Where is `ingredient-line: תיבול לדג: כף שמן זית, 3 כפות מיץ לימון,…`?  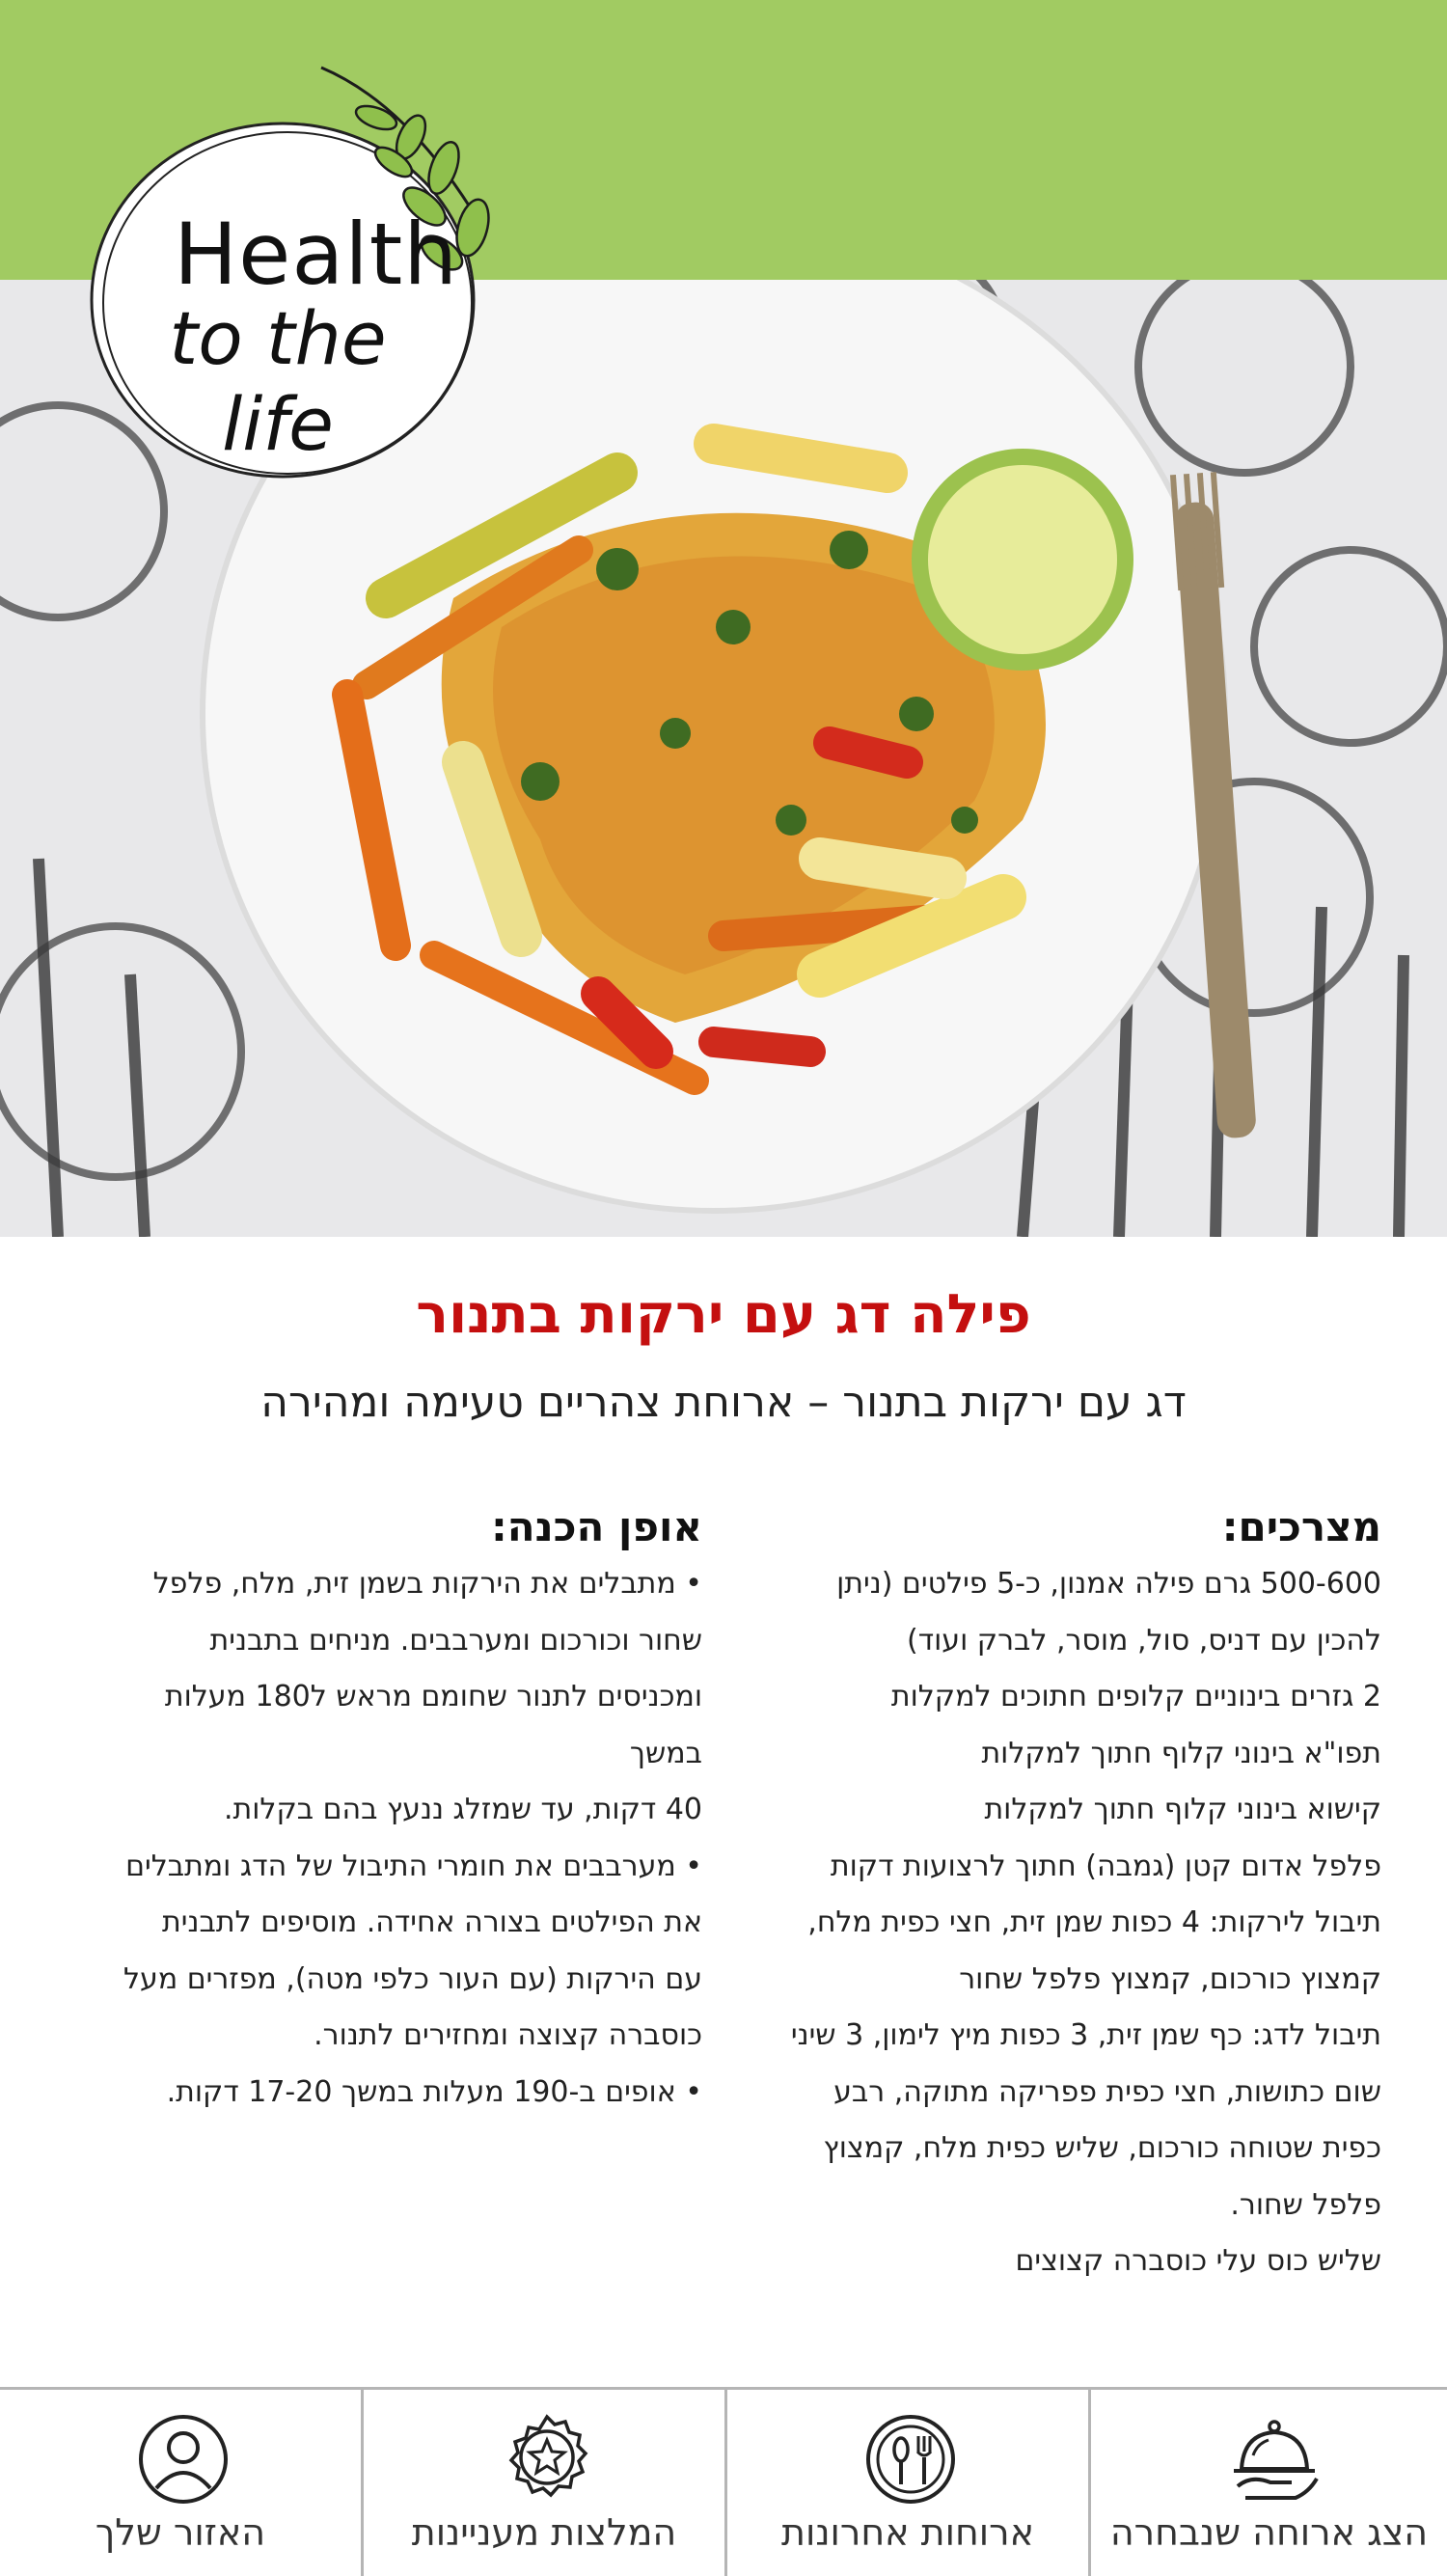
ingredient-line: תיבול לדג: כף שמן זית, 3 כפות מיץ לימון,… is located at coordinates (1085, 2035).